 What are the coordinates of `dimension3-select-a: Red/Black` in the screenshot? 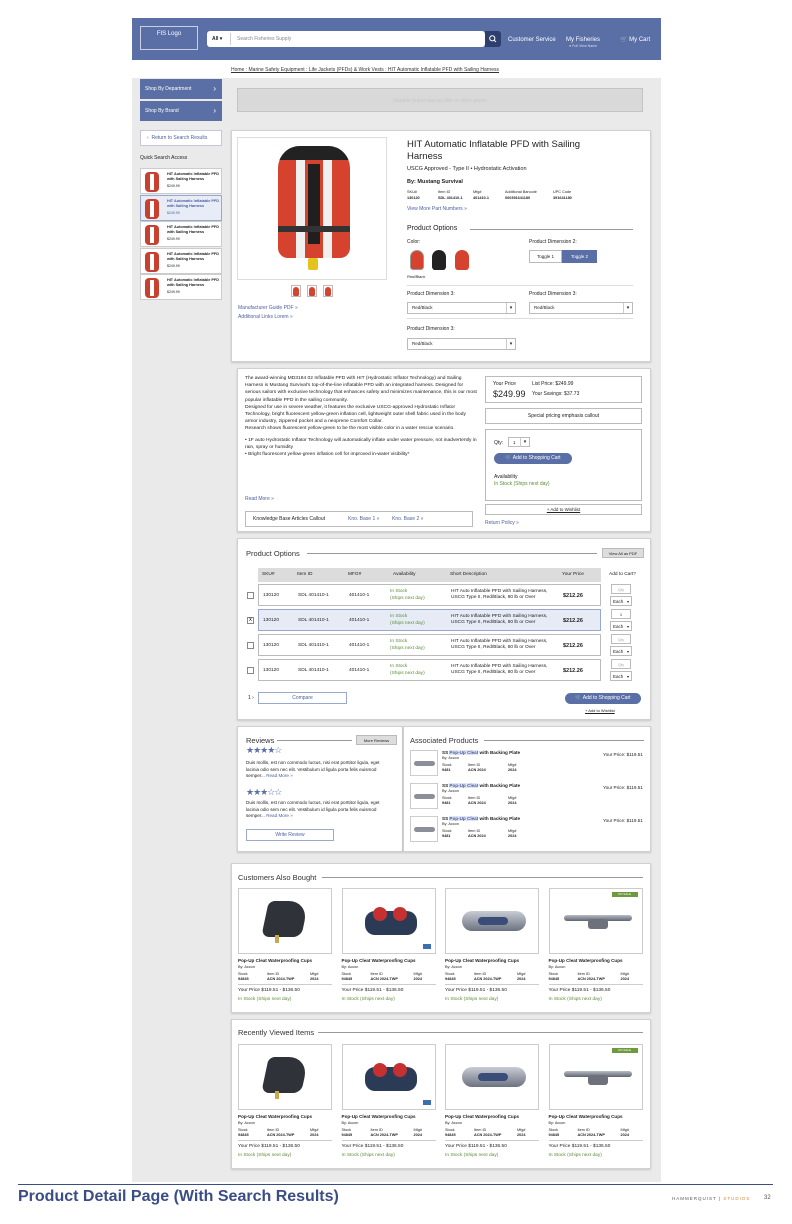 It's located at (461, 308).